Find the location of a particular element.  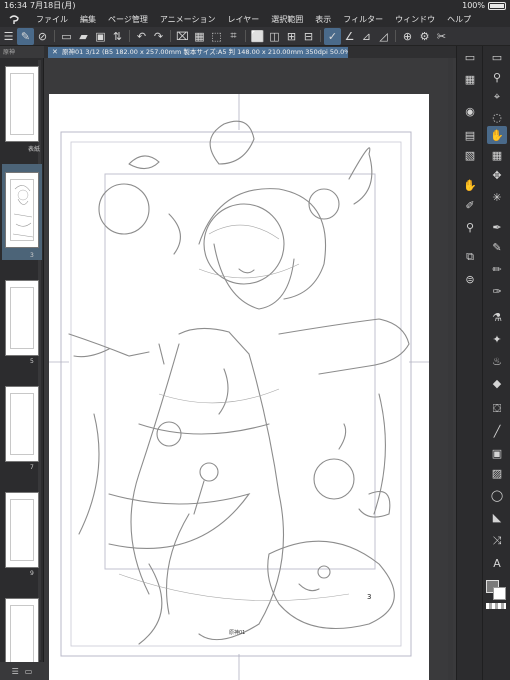

ruler-tool-icon: ◣ is located at coordinates (497, 517).